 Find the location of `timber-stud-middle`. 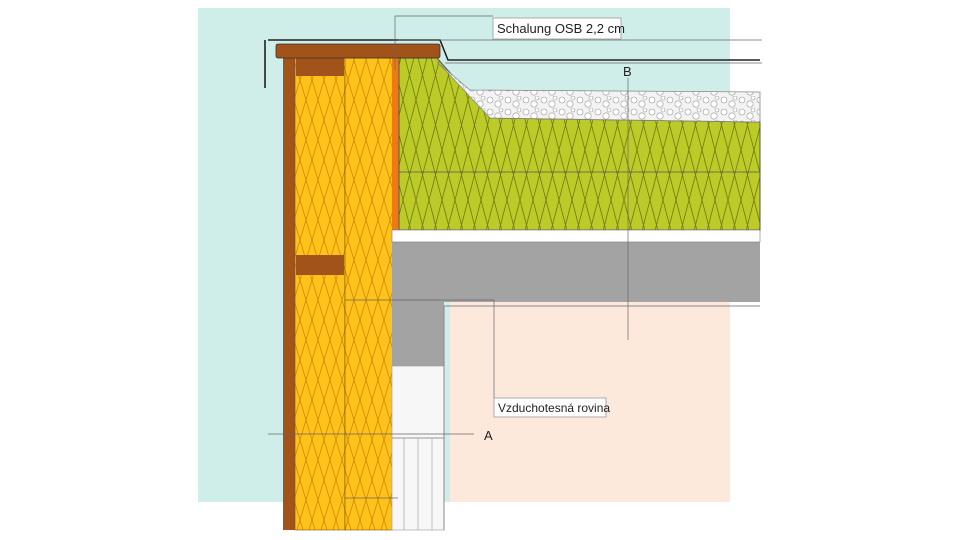

timber-stud-middle is located at coordinates (320, 265).